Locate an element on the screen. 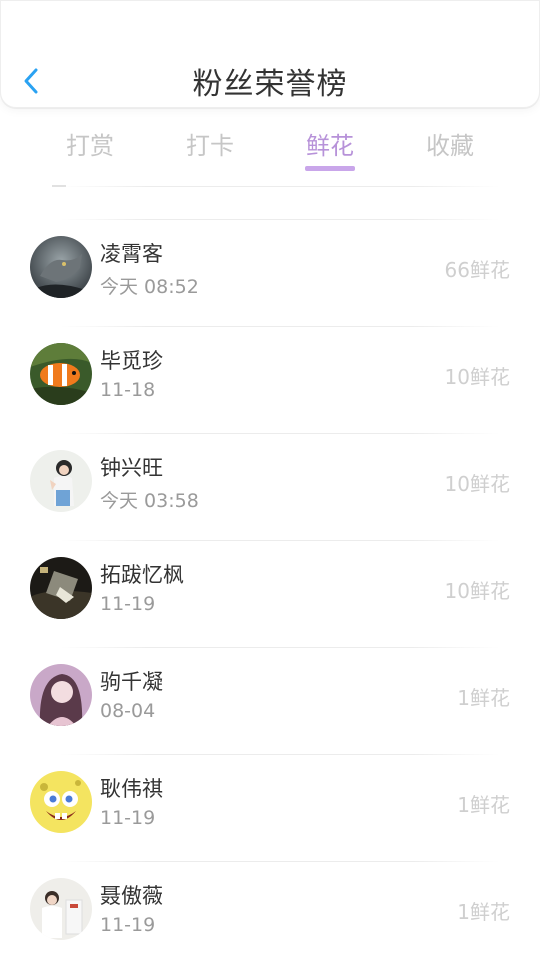  list-item: 毕觅珍 11-18 10鲜花 is located at coordinates (270, 380).